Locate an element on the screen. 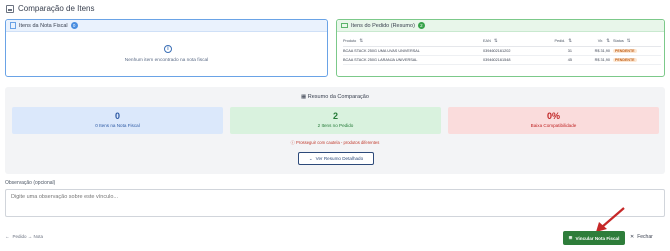 The image size is (670, 251). observation-label: Observação (opcional) is located at coordinates (30, 183).